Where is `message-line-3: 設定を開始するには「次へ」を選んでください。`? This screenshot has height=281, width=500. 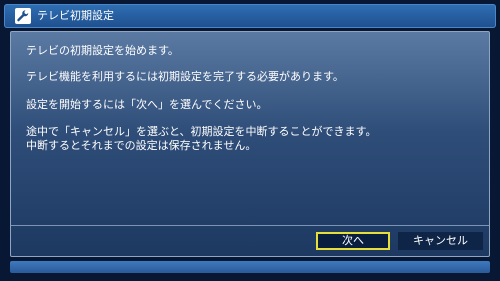
message-line-3: 設定を開始するには「次へ」を選んでください。 is located at coordinates (147, 104).